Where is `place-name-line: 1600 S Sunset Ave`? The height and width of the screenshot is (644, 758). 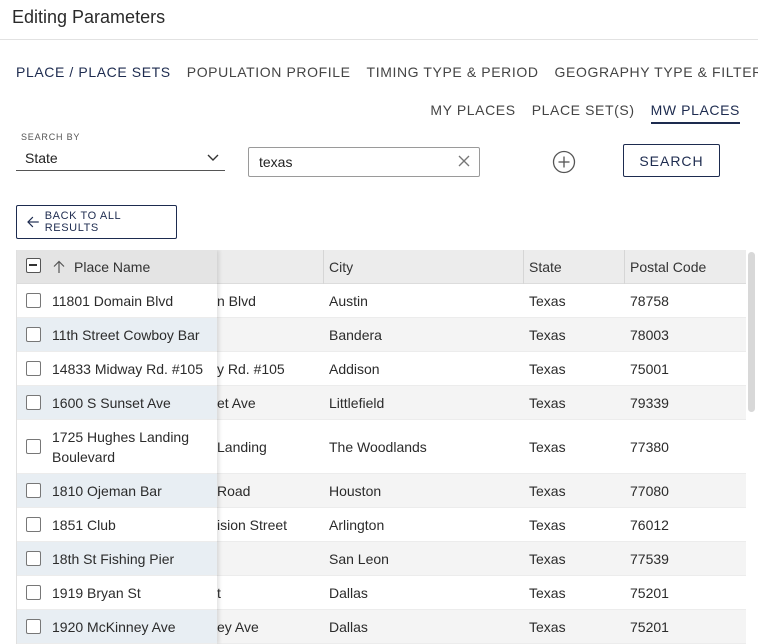 place-name-line: 1600 S Sunset Ave is located at coordinates (111, 403).